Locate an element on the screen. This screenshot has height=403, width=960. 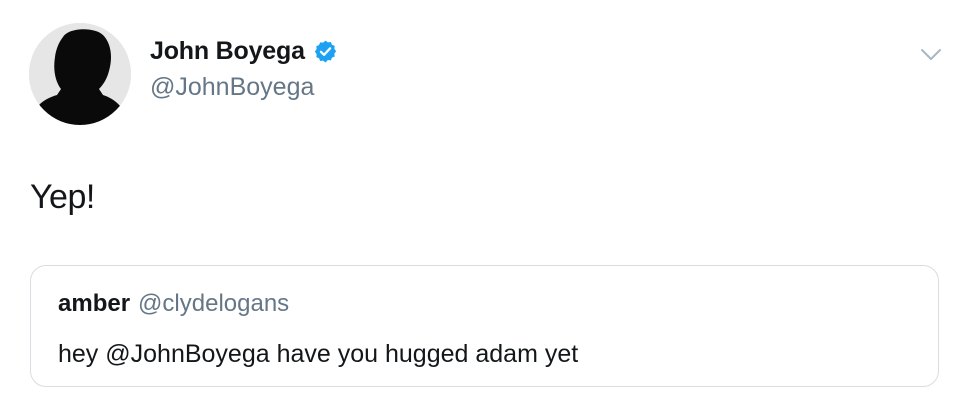
author-name-row: John Boyega is located at coordinates (244, 51).